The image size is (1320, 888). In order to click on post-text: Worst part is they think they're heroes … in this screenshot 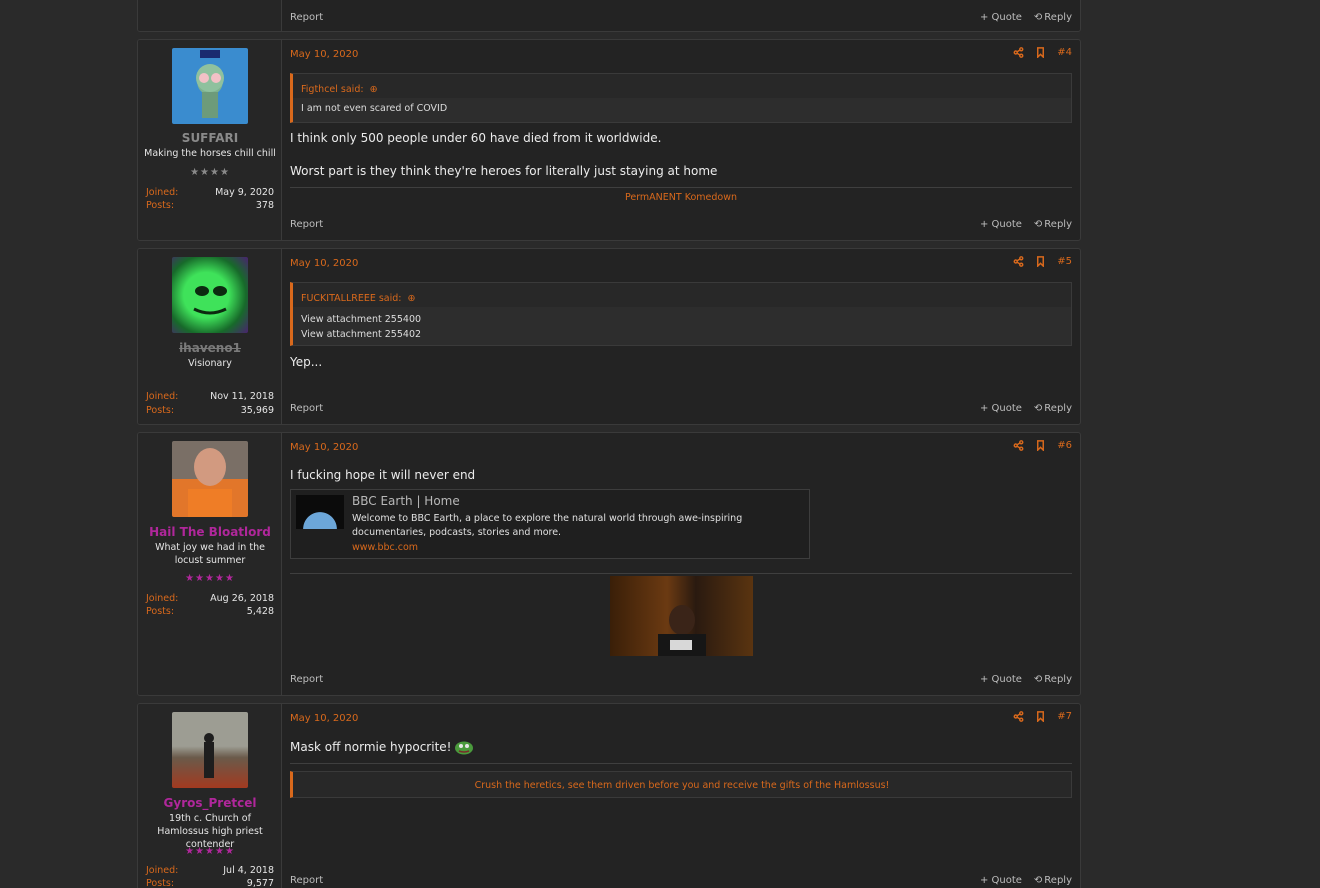, I will do `click(504, 171)`.